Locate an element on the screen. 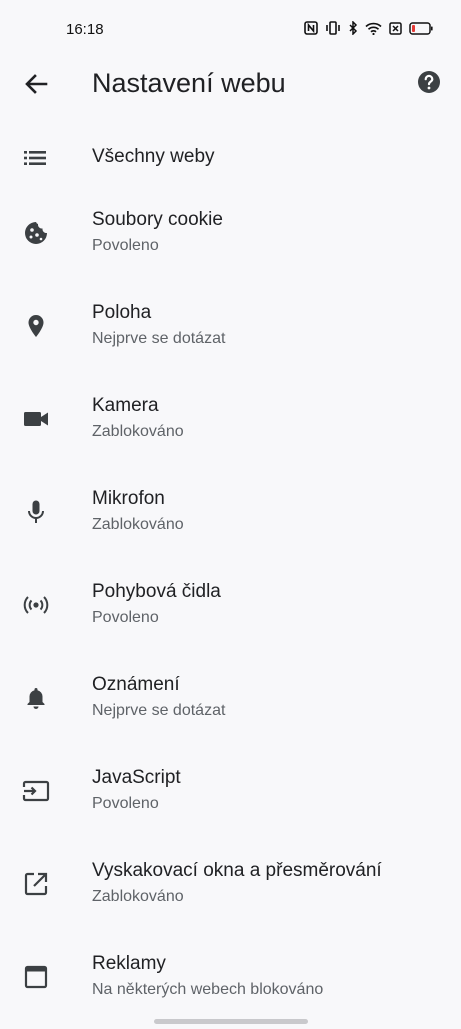 The height and width of the screenshot is (1029, 461). input-icon is located at coordinates (36, 791).